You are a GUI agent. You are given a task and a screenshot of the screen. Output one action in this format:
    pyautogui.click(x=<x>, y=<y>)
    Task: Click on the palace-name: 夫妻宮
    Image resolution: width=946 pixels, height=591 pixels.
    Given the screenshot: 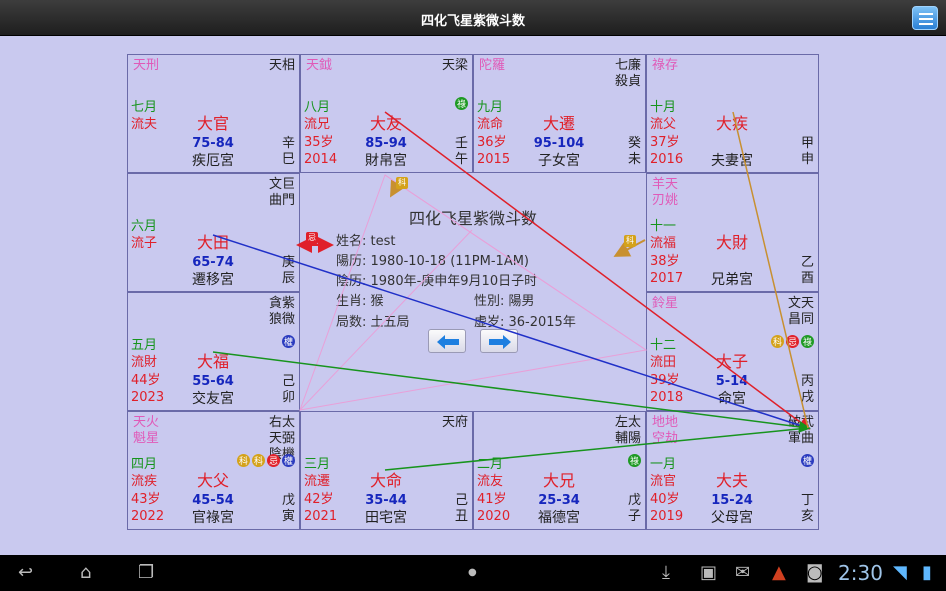 What is the action you would take?
    pyautogui.click(x=732, y=161)
    